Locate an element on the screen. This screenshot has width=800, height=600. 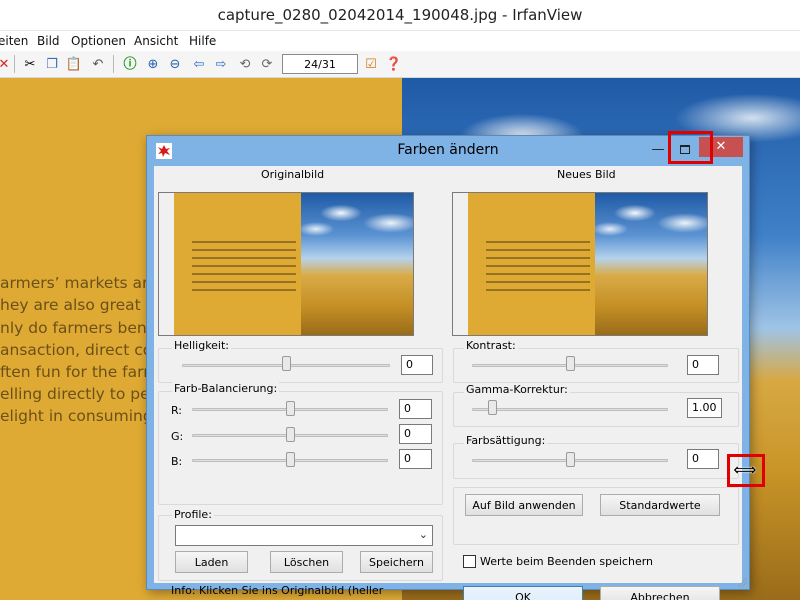
delete-icon: ✕ is located at coordinates (7, 64).